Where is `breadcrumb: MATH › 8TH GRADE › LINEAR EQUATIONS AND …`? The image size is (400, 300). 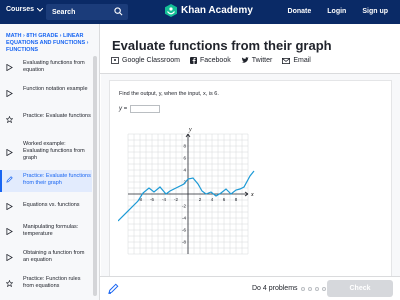
breadcrumb: MATH › 8TH GRADE › LINEAR EQUATIONS AND … is located at coordinates (48, 43).